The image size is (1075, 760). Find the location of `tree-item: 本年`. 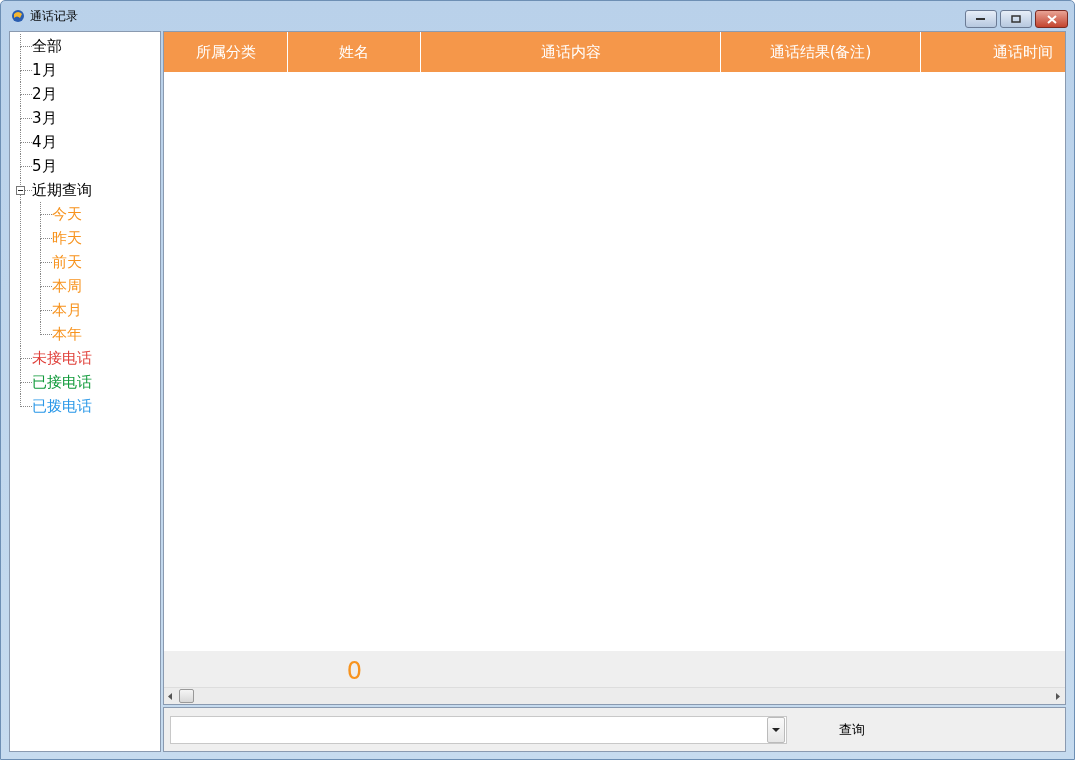

tree-item: 本年 is located at coordinates (67, 334).